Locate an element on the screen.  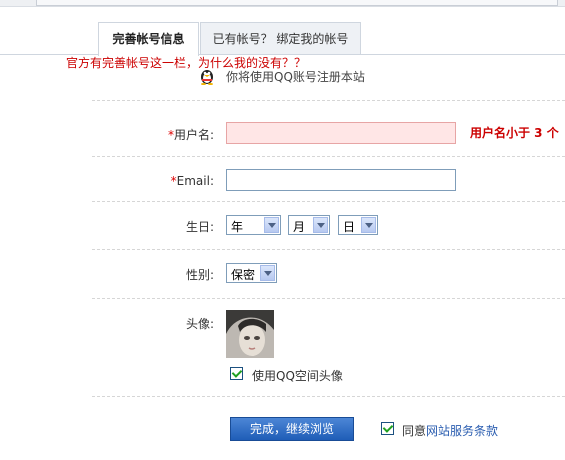
avatar is located at coordinates (250, 334).